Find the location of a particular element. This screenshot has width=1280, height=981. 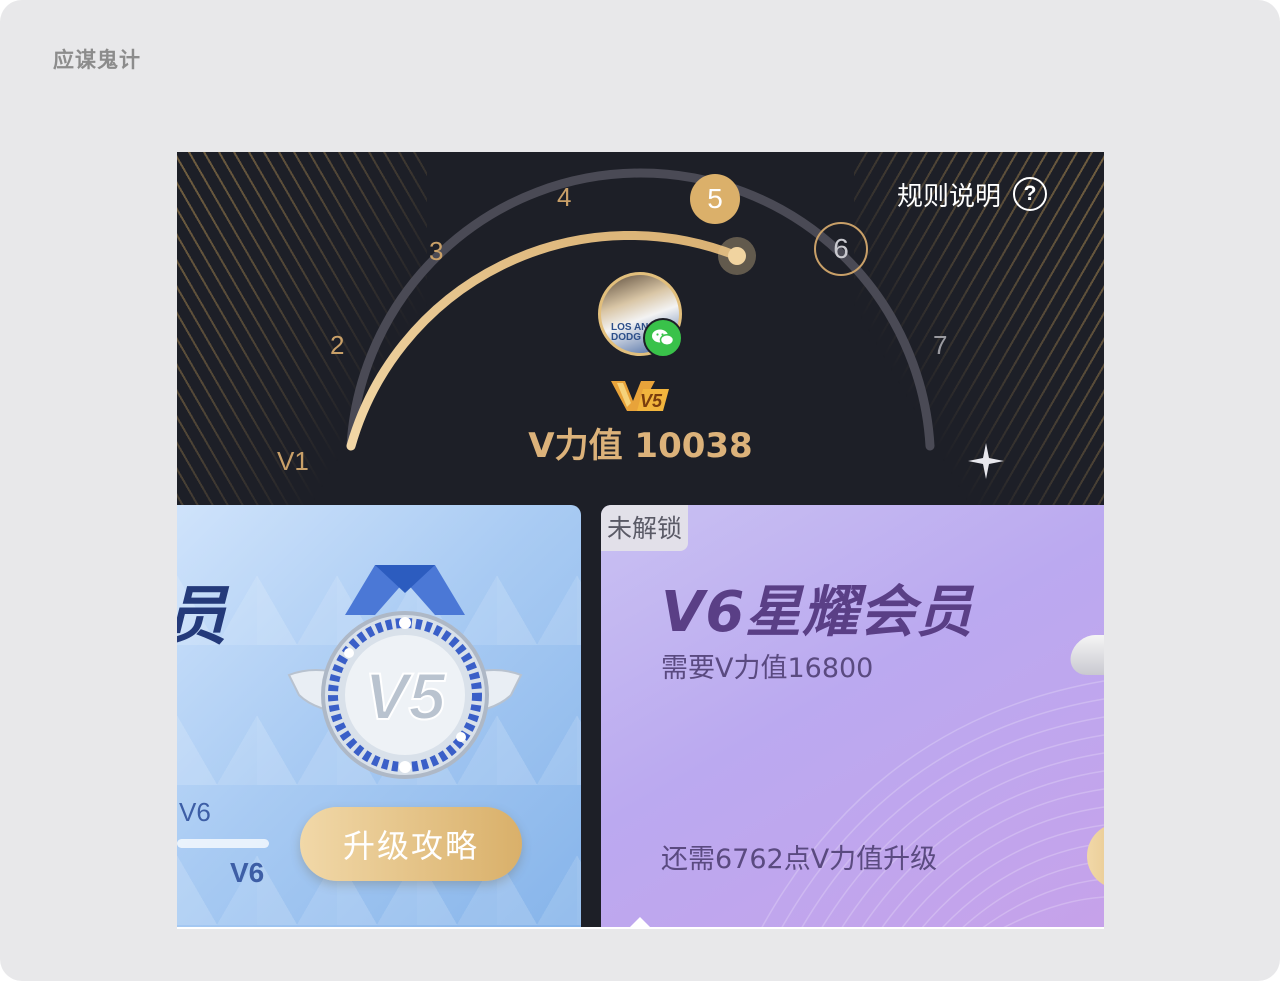

current-level-card: 员 V5 V6 V6 升级攻略 is located at coordinates (379, 717).